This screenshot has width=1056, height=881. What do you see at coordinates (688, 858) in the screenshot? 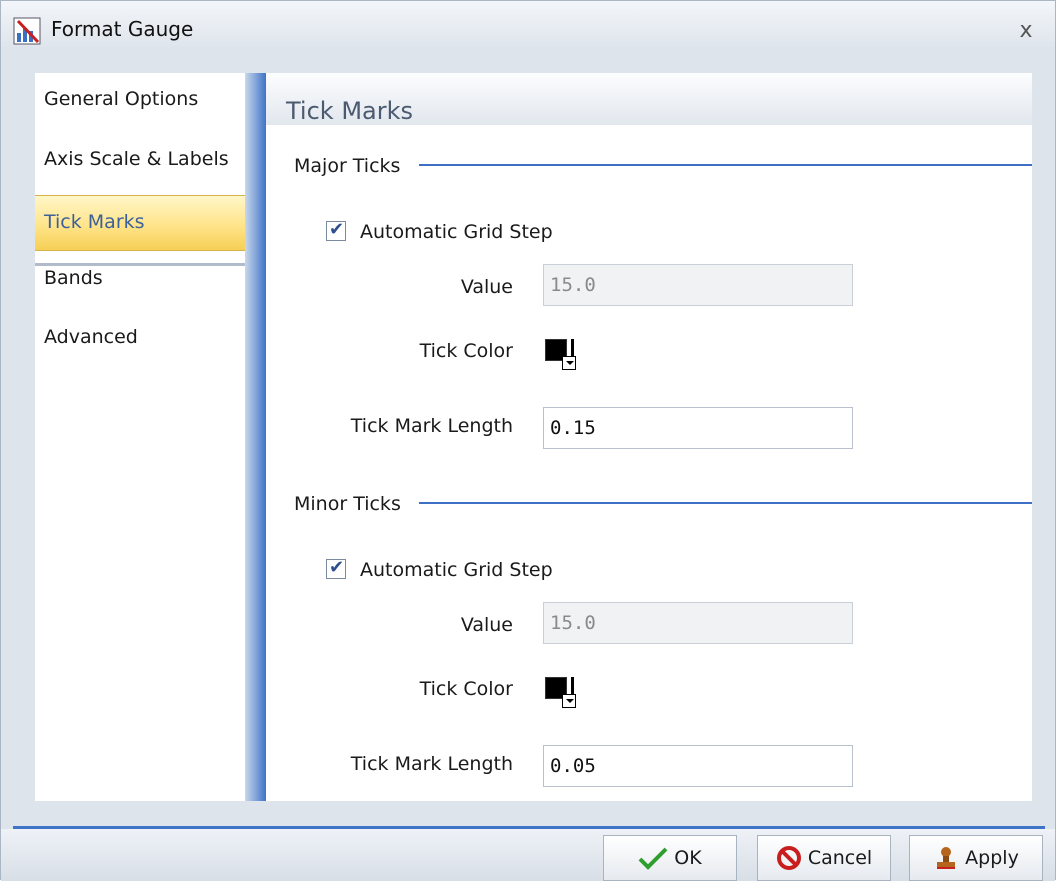
I see `ok-label: OK` at bounding box center [688, 858].